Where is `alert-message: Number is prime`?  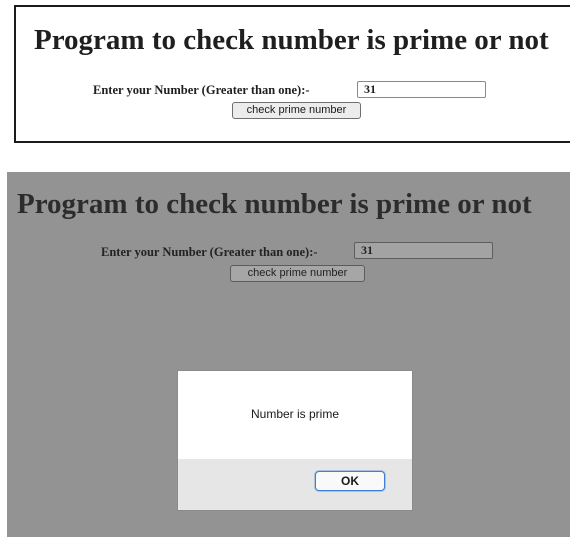
alert-message: Number is prime is located at coordinates (295, 414).